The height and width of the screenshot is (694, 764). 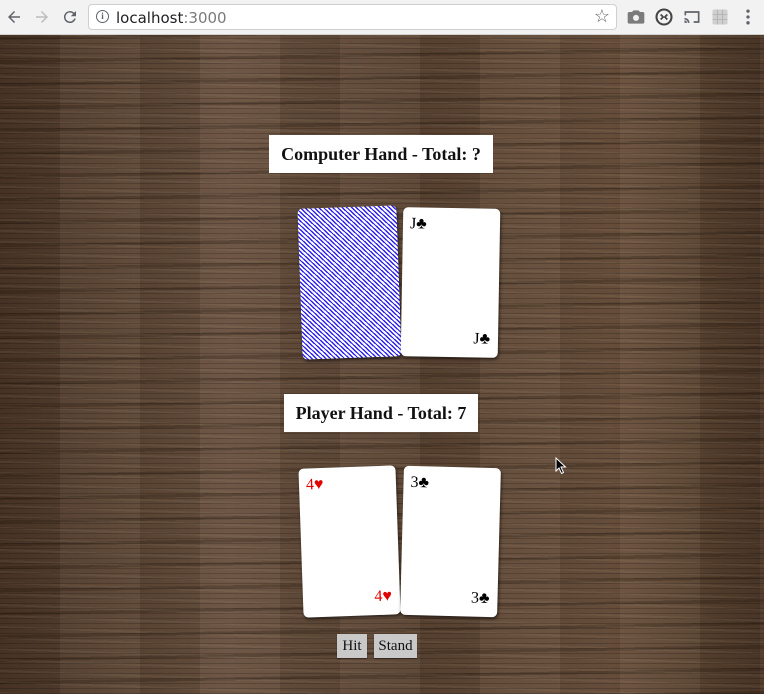 What do you see at coordinates (352, 17) in the screenshot?
I see `address-bar: i localhost:3000 ☆` at bounding box center [352, 17].